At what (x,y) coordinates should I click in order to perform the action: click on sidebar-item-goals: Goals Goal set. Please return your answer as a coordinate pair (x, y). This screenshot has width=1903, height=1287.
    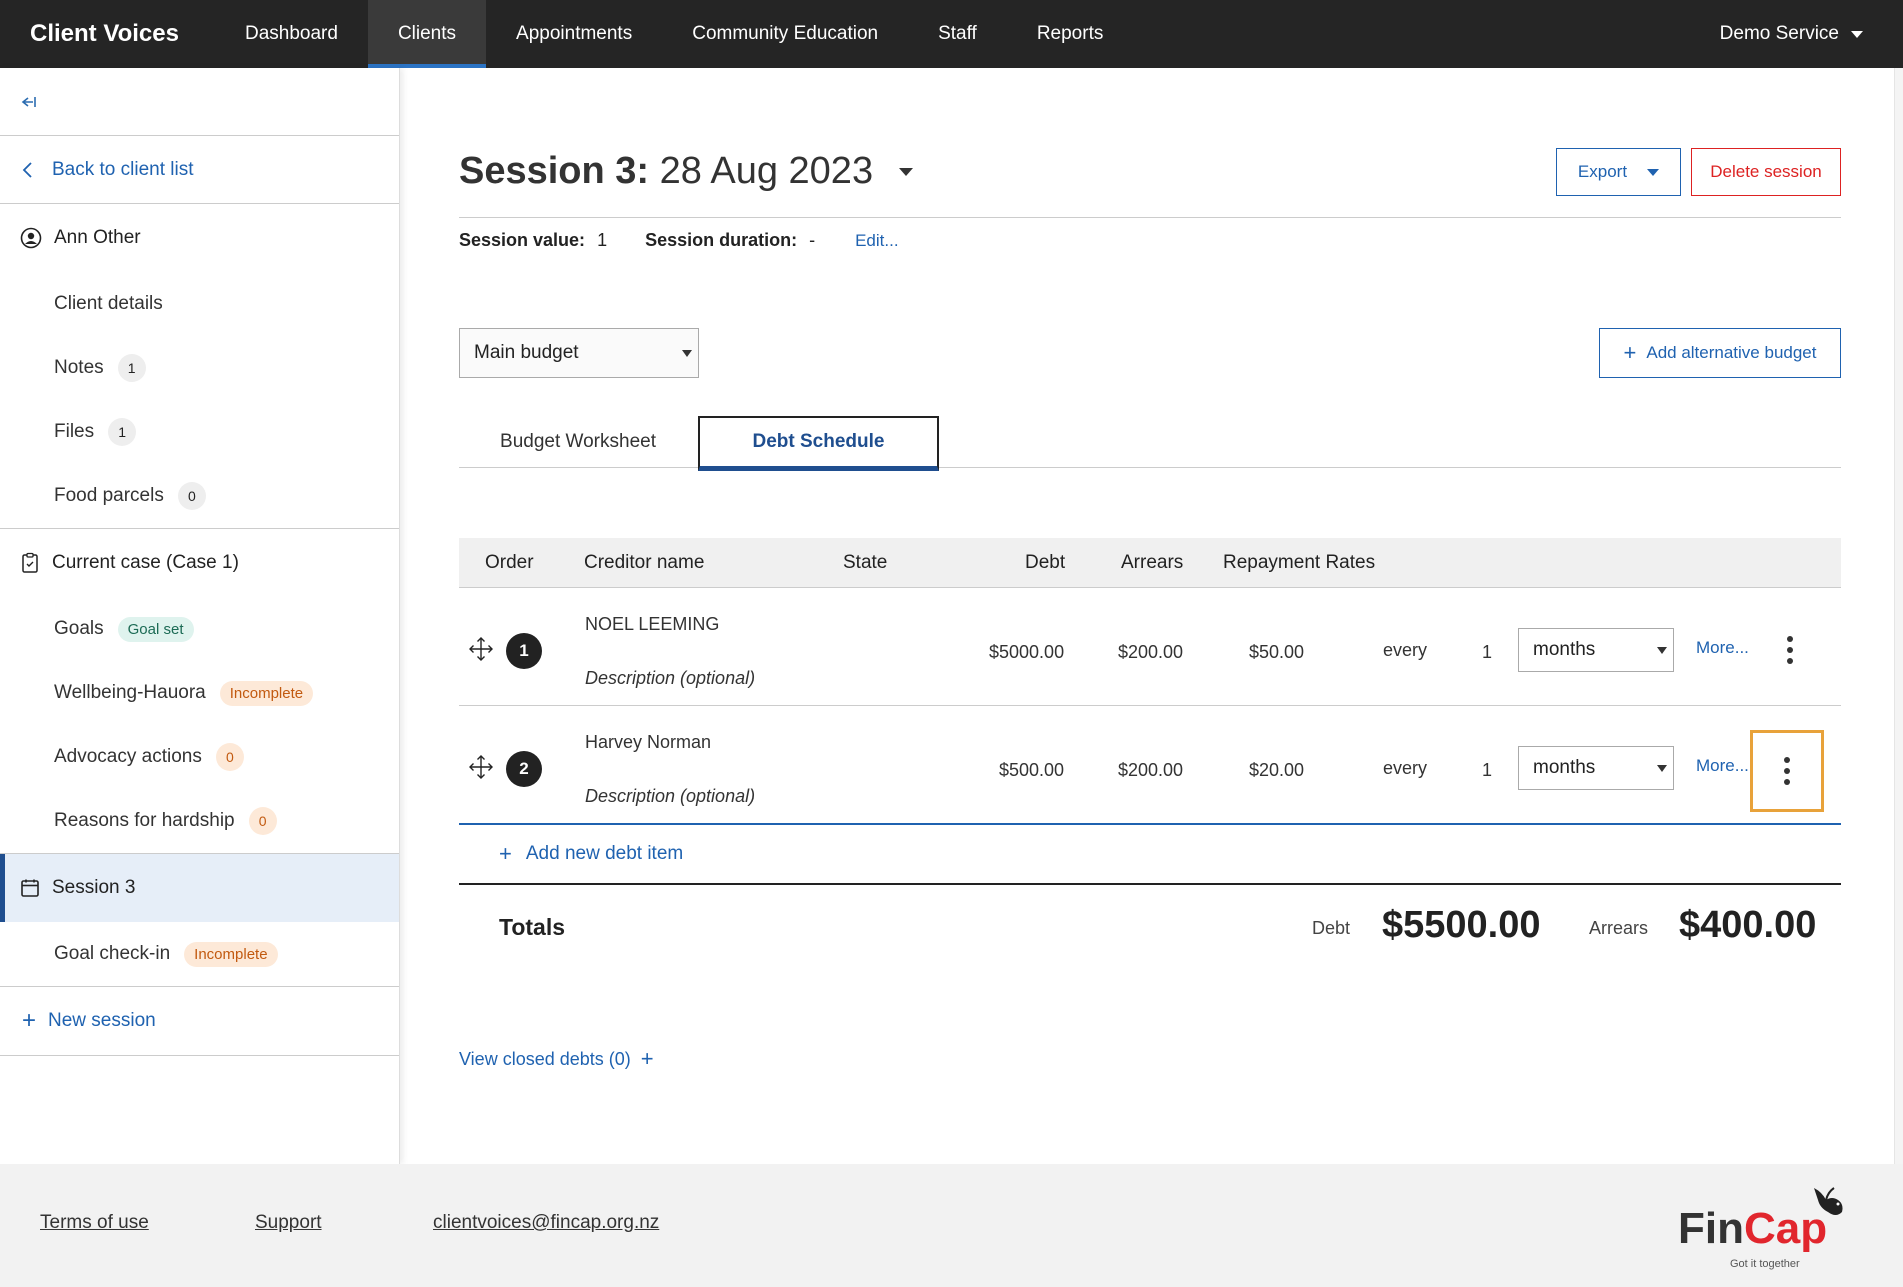
    Looking at the image, I should click on (199, 629).